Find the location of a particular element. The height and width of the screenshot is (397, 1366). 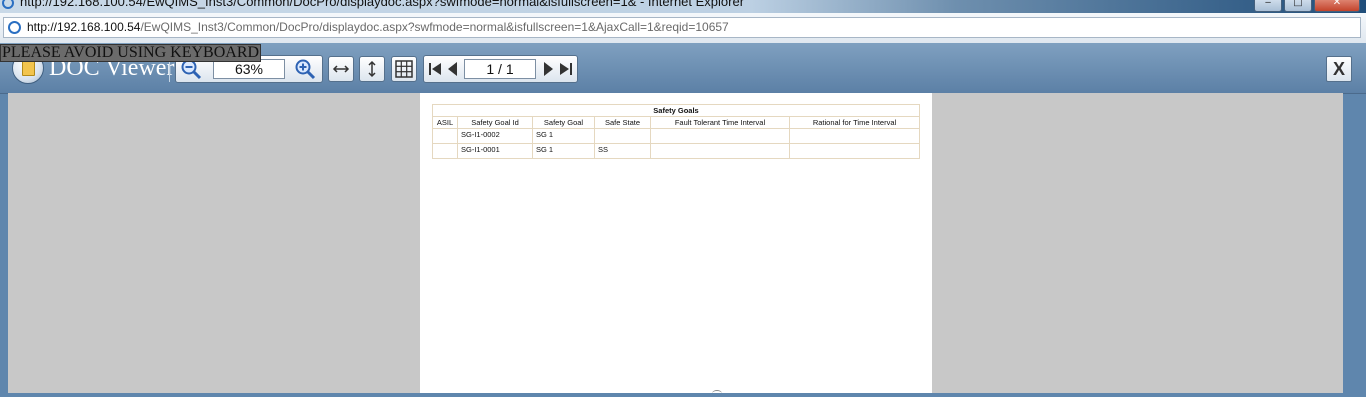

column-header: Safety Goal Id is located at coordinates (495, 122).